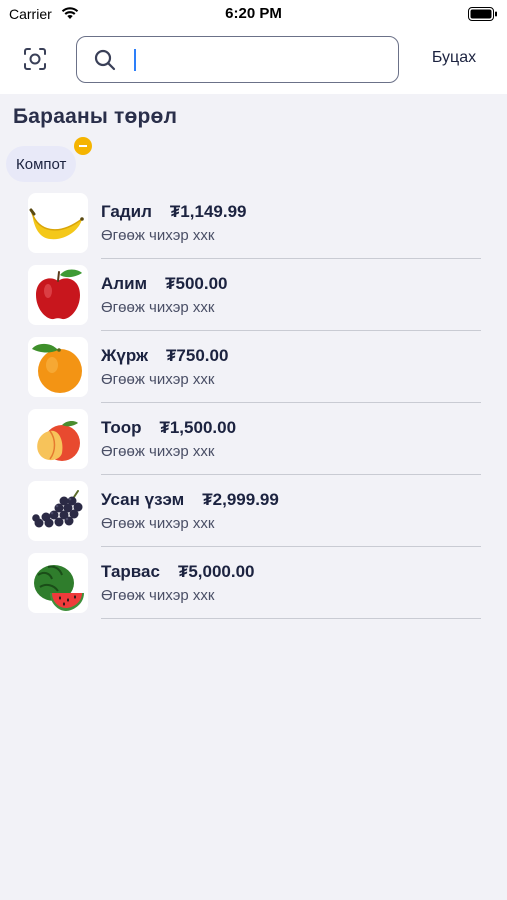  Describe the element at coordinates (260, 59) in the screenshot. I see `search-input` at that location.